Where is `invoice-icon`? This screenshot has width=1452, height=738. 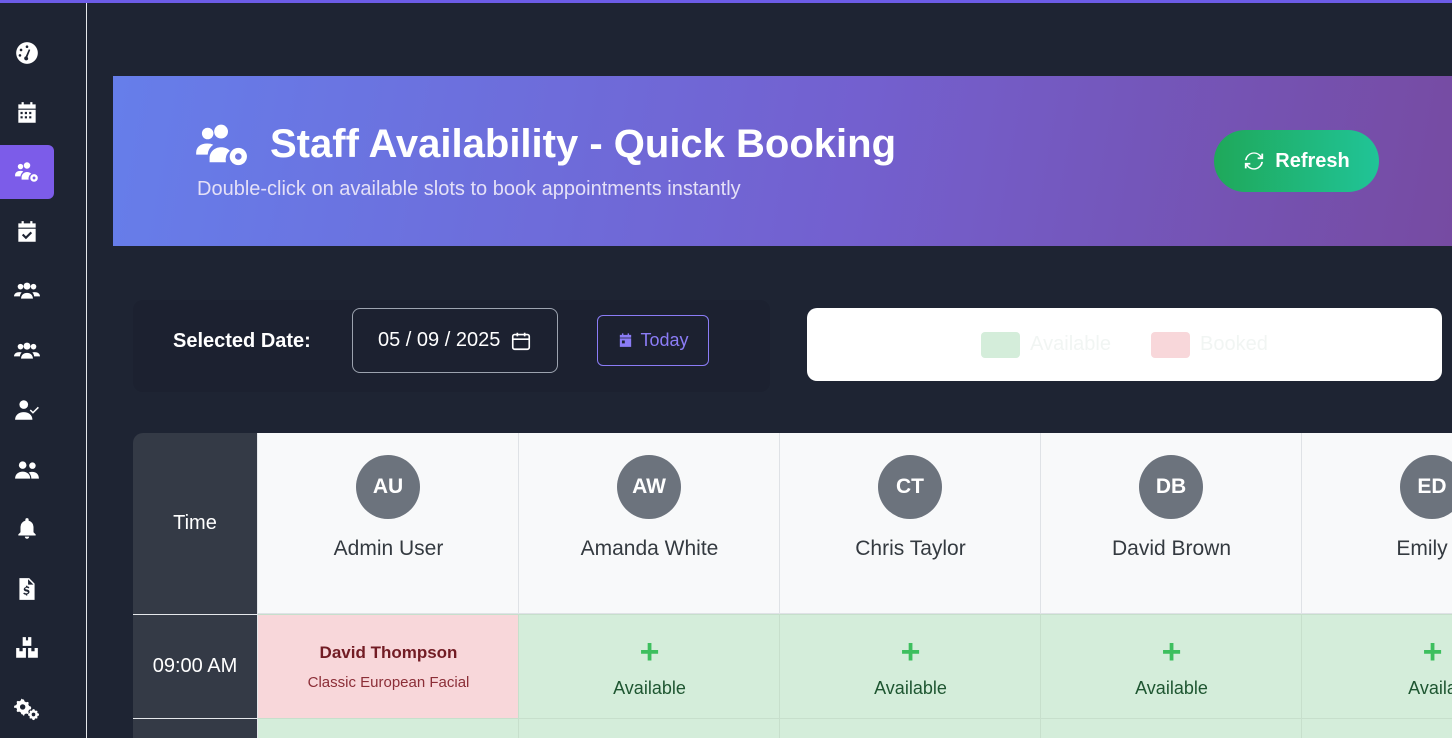
invoice-icon is located at coordinates (27, 589).